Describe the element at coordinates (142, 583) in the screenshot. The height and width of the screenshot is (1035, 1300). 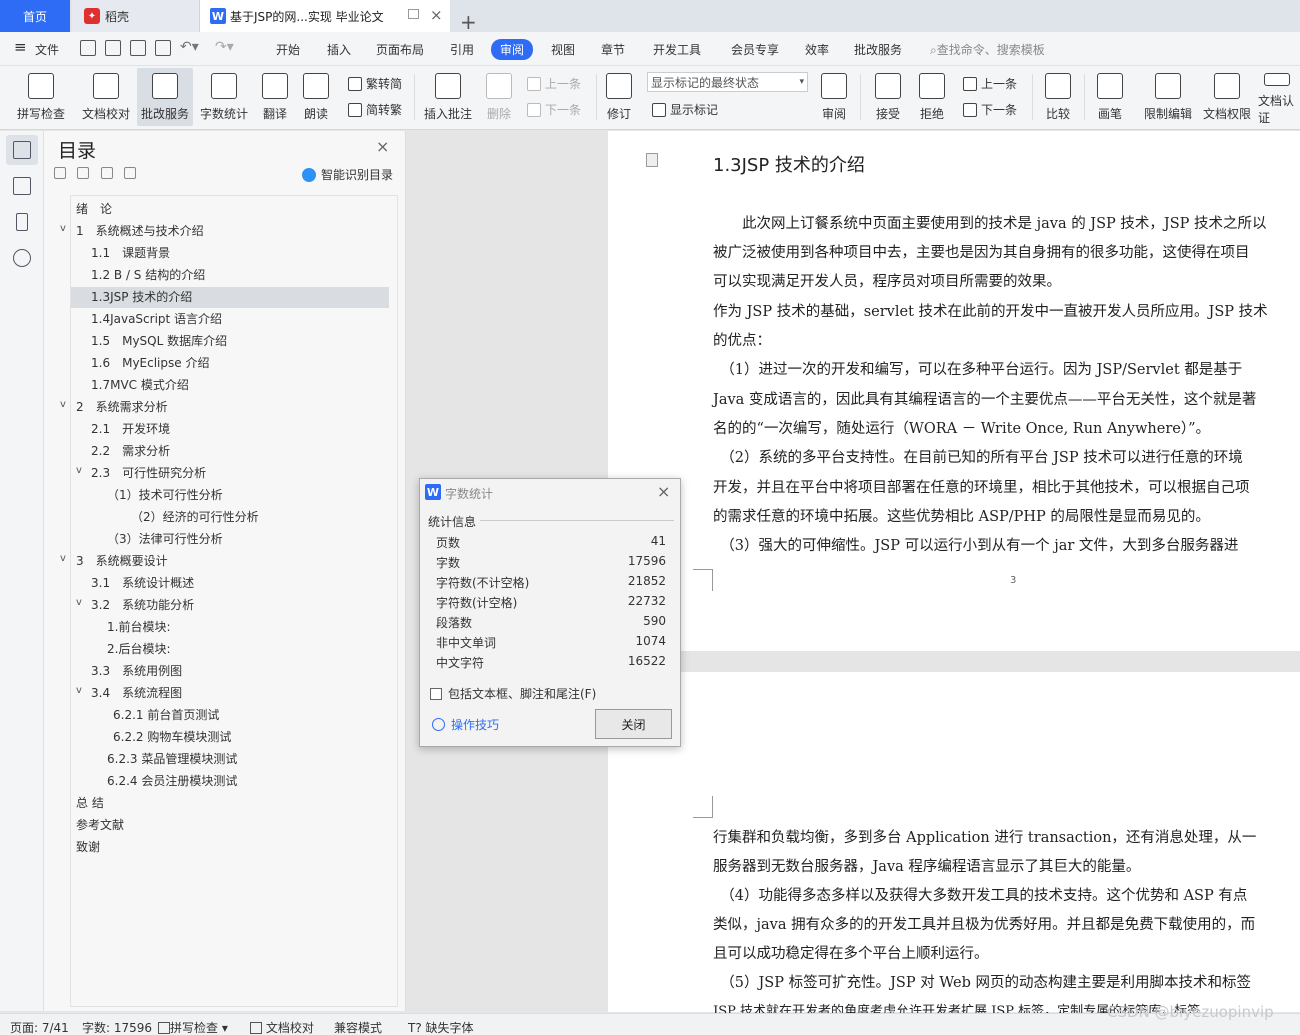
I see `toc-item: 3.1 系统设计概述` at that location.